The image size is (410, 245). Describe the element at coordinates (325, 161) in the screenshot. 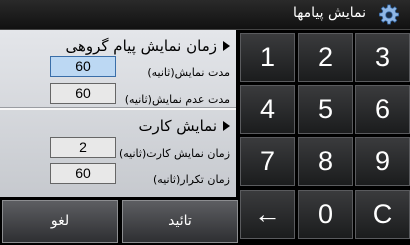

I see `key-8: 8` at that location.